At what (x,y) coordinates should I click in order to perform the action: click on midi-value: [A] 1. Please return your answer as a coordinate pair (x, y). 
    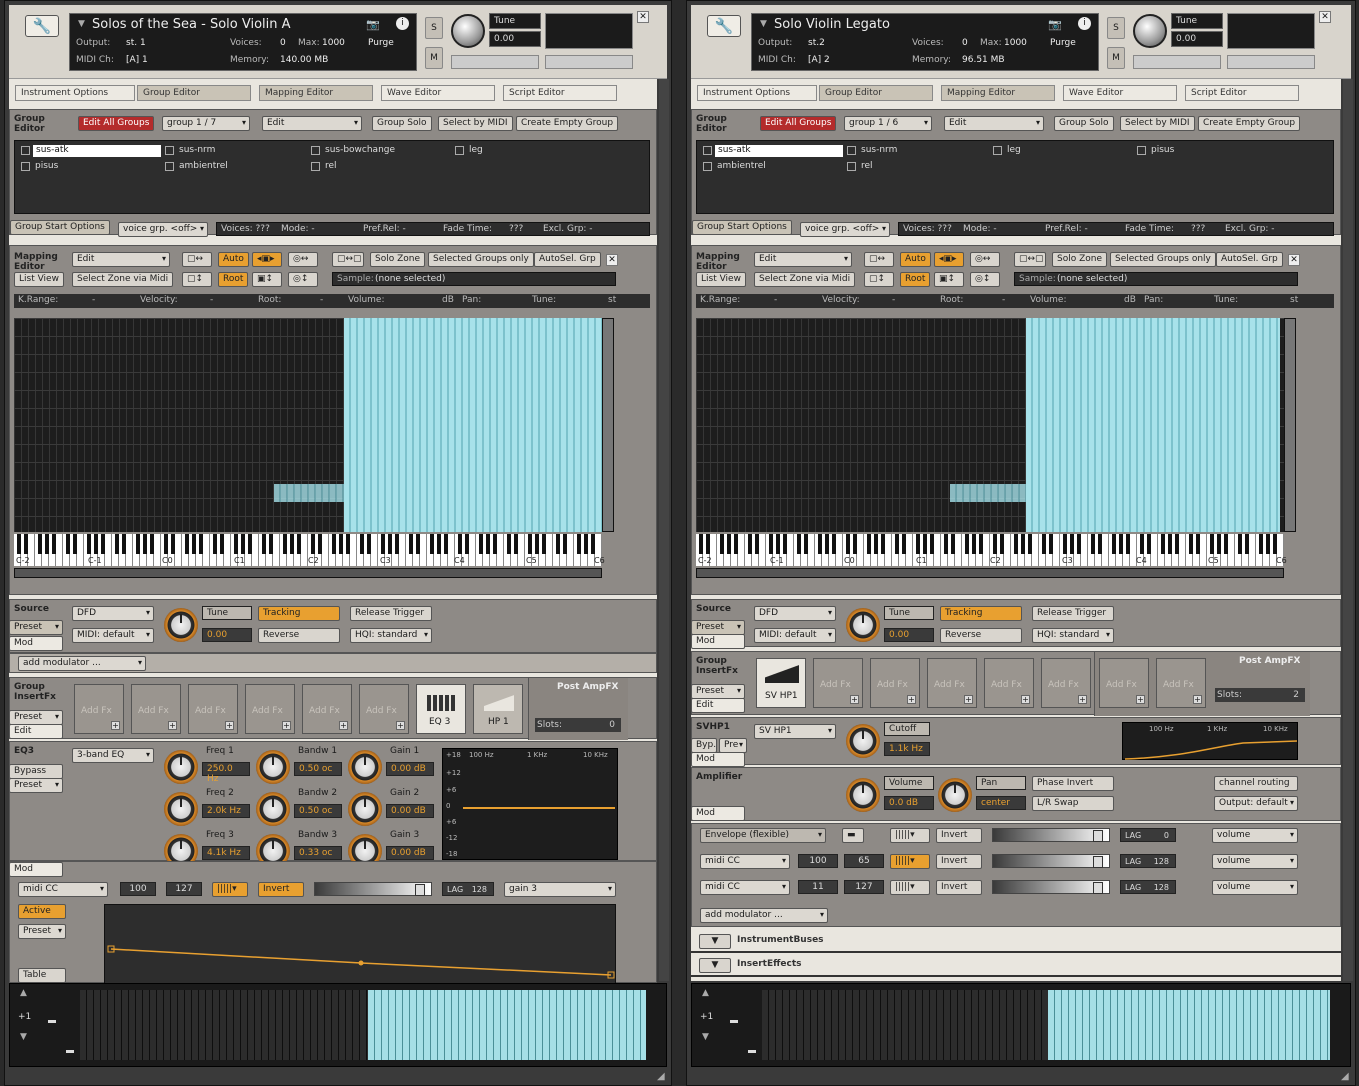
    Looking at the image, I should click on (137, 60).